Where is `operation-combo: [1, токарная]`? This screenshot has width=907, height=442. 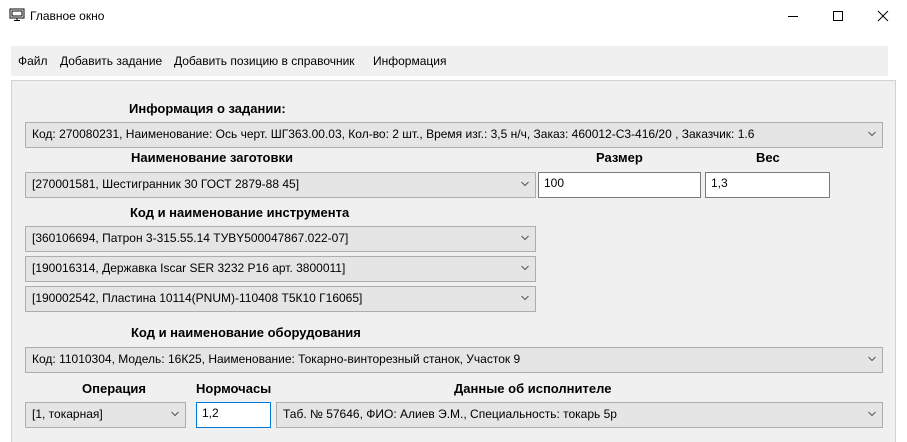
operation-combo: [1, токарная] is located at coordinates (105, 415).